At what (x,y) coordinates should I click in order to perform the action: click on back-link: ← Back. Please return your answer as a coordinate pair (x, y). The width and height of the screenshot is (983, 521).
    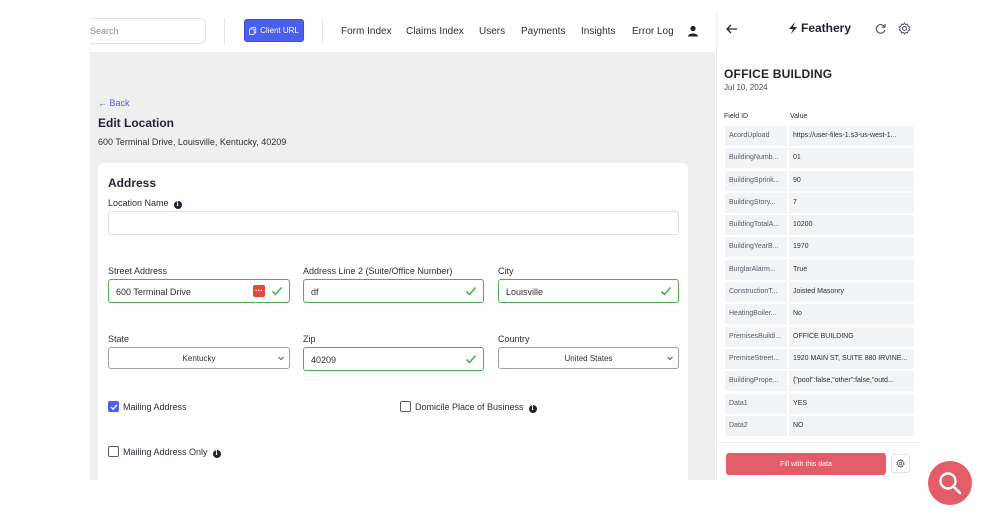
    Looking at the image, I should click on (114, 103).